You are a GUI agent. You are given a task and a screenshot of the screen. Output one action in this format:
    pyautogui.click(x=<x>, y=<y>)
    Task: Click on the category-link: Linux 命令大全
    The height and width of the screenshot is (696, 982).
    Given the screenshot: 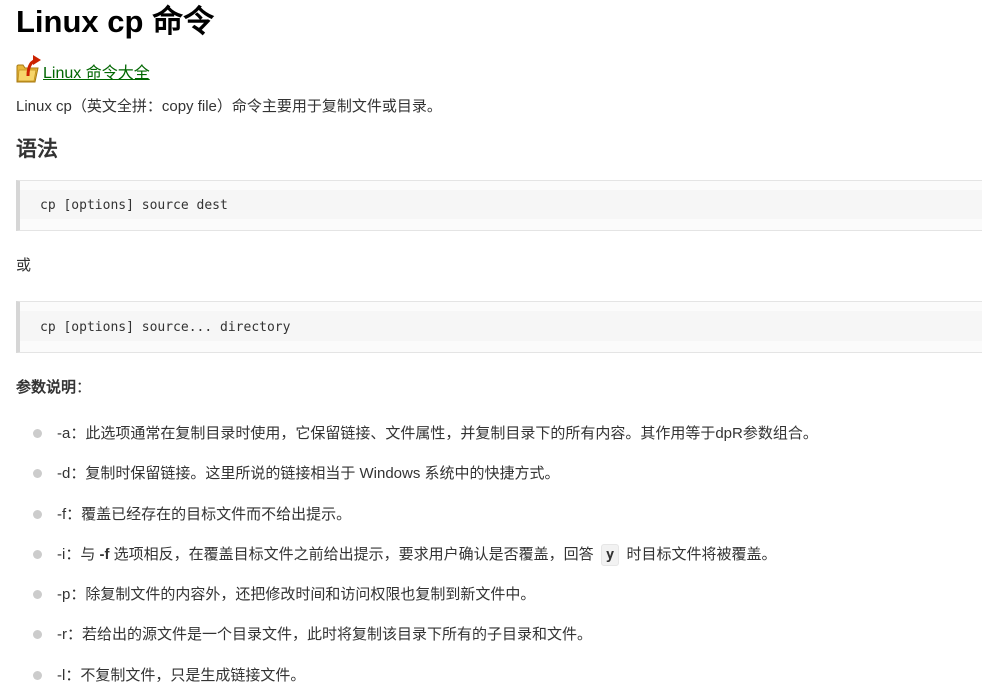 What is the action you would take?
    pyautogui.click(x=96, y=74)
    